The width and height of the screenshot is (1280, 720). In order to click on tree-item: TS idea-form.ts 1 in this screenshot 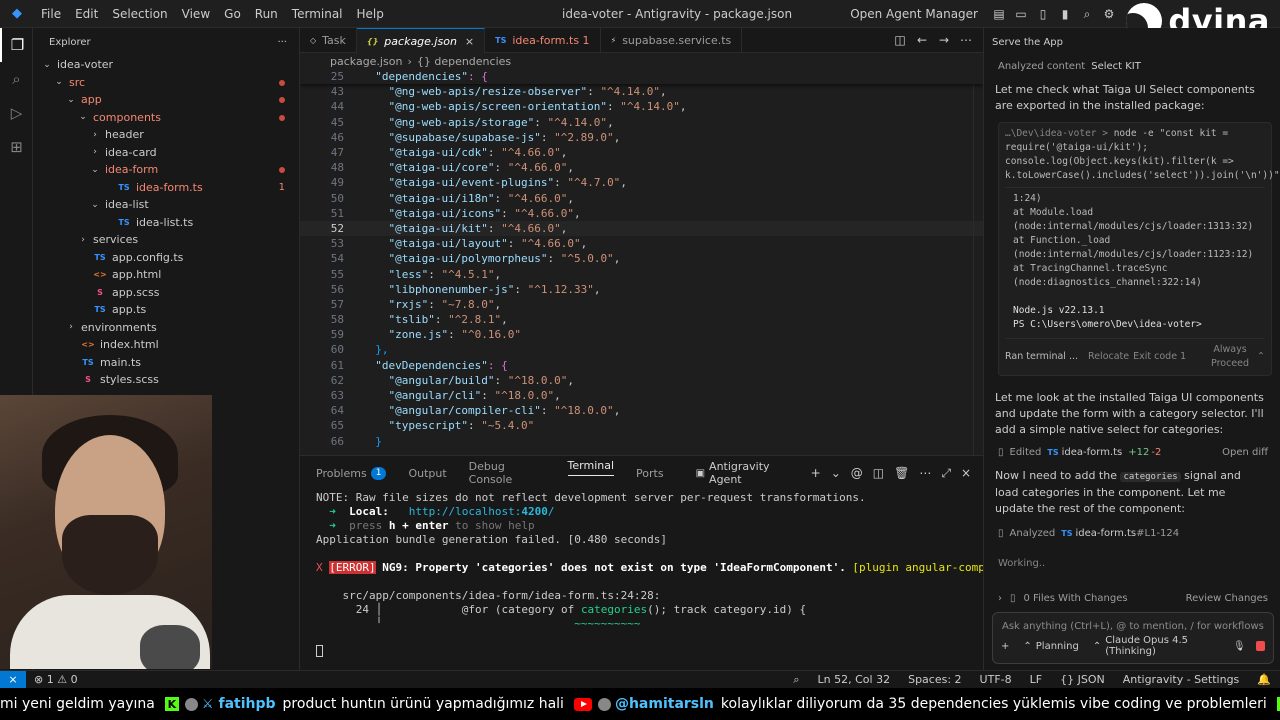, I will do `click(166, 188)`.